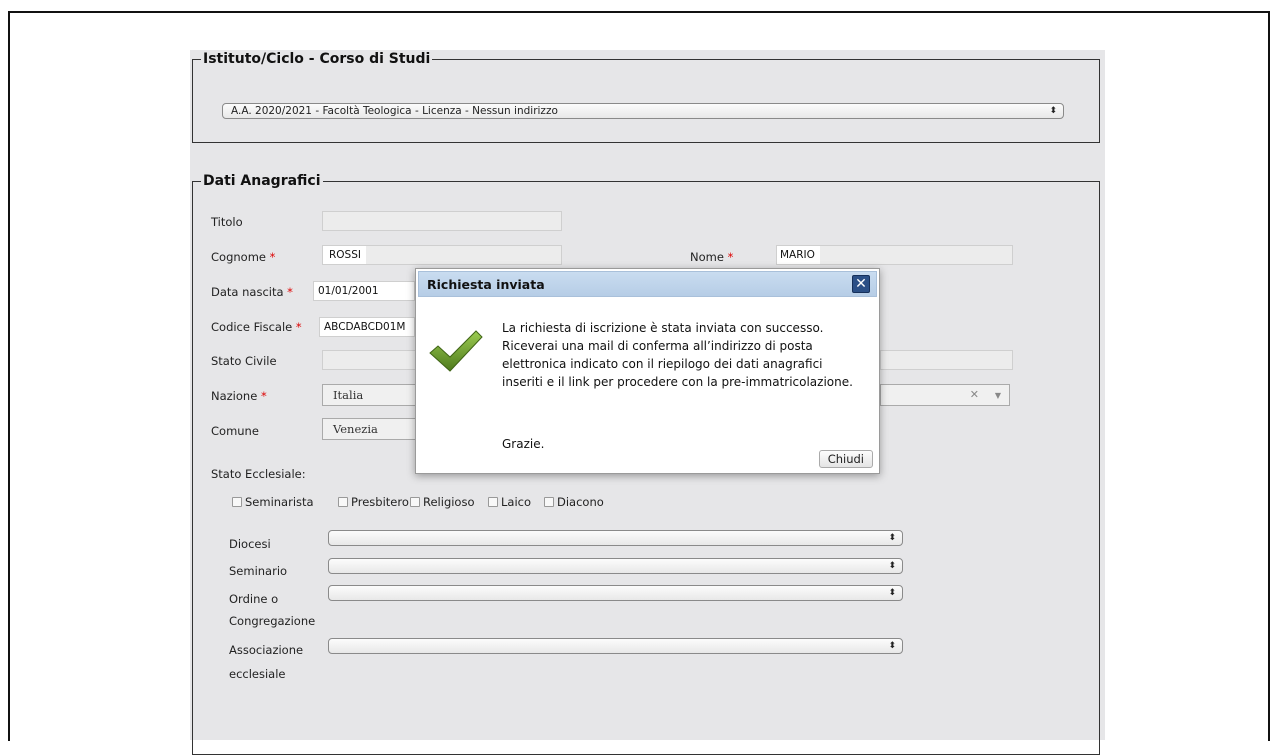 This screenshot has height=755, width=1277. Describe the element at coordinates (707, 257) in the screenshot. I see `nome-label-text: Nome` at that location.